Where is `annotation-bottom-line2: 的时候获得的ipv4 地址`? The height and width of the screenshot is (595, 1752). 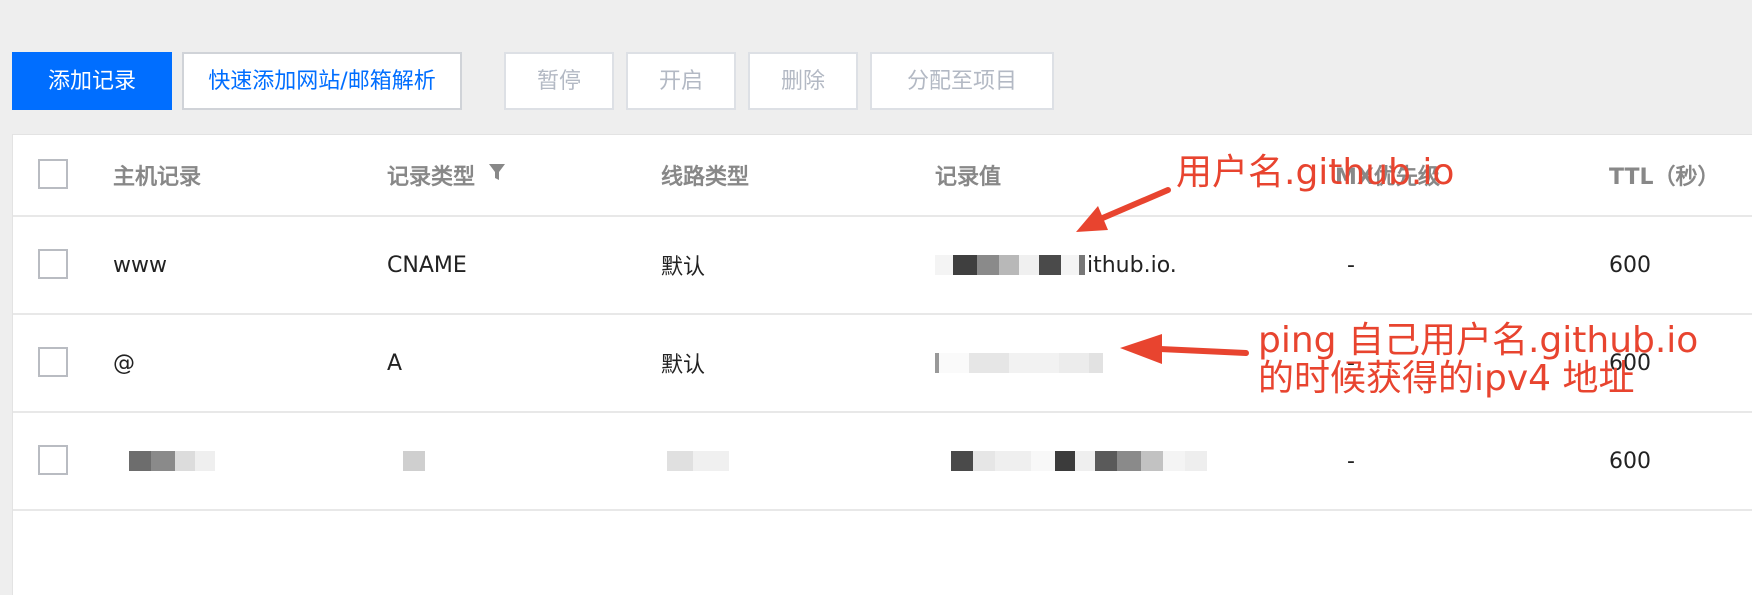 annotation-bottom-line2: 的时候获得的ipv4 地址 is located at coordinates (1446, 378).